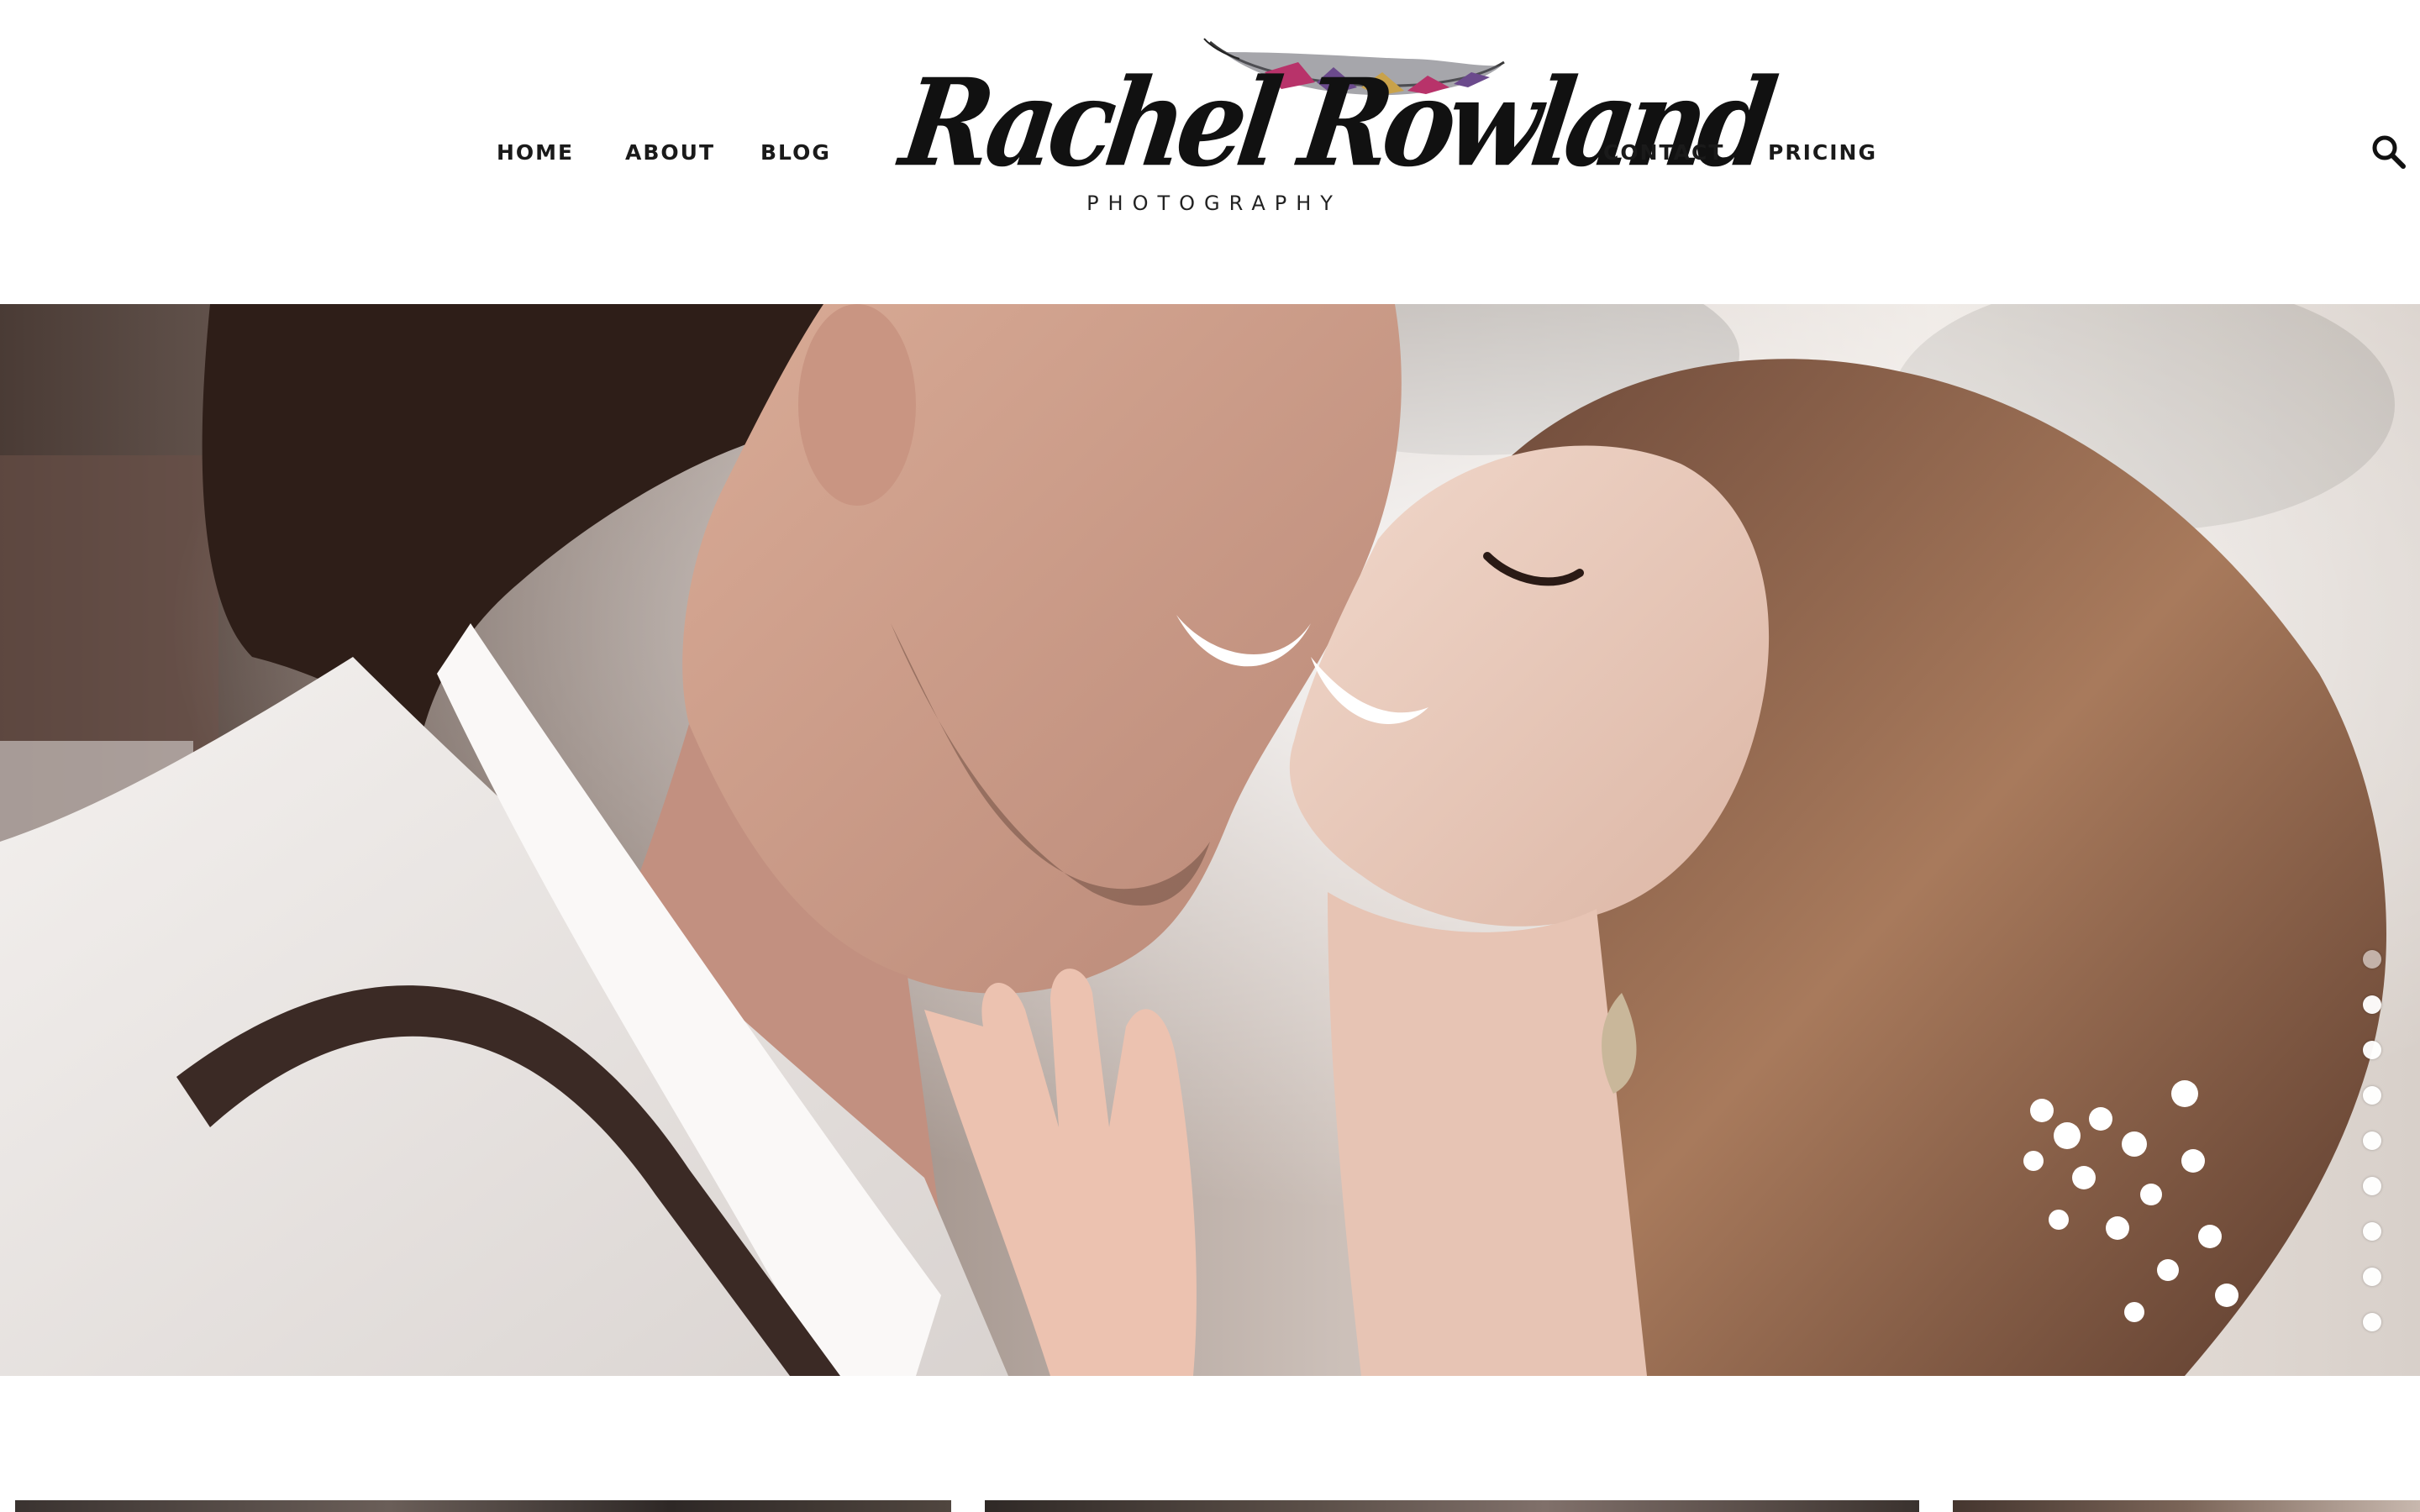 This screenshot has width=2420, height=1512. I want to click on search-icon, so click(2389, 152).